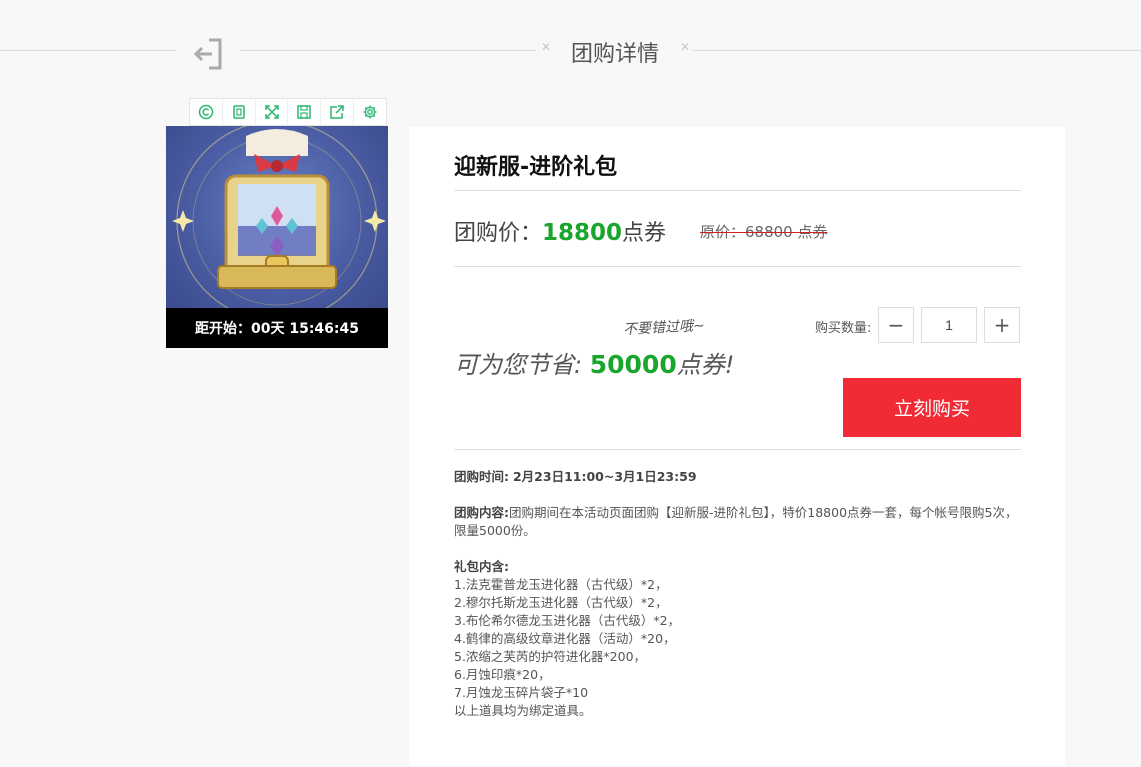 This screenshot has width=1141, height=767. Describe the element at coordinates (277, 328) in the screenshot. I see `countdown-timer: 距开始：00天 15:46:45` at that location.